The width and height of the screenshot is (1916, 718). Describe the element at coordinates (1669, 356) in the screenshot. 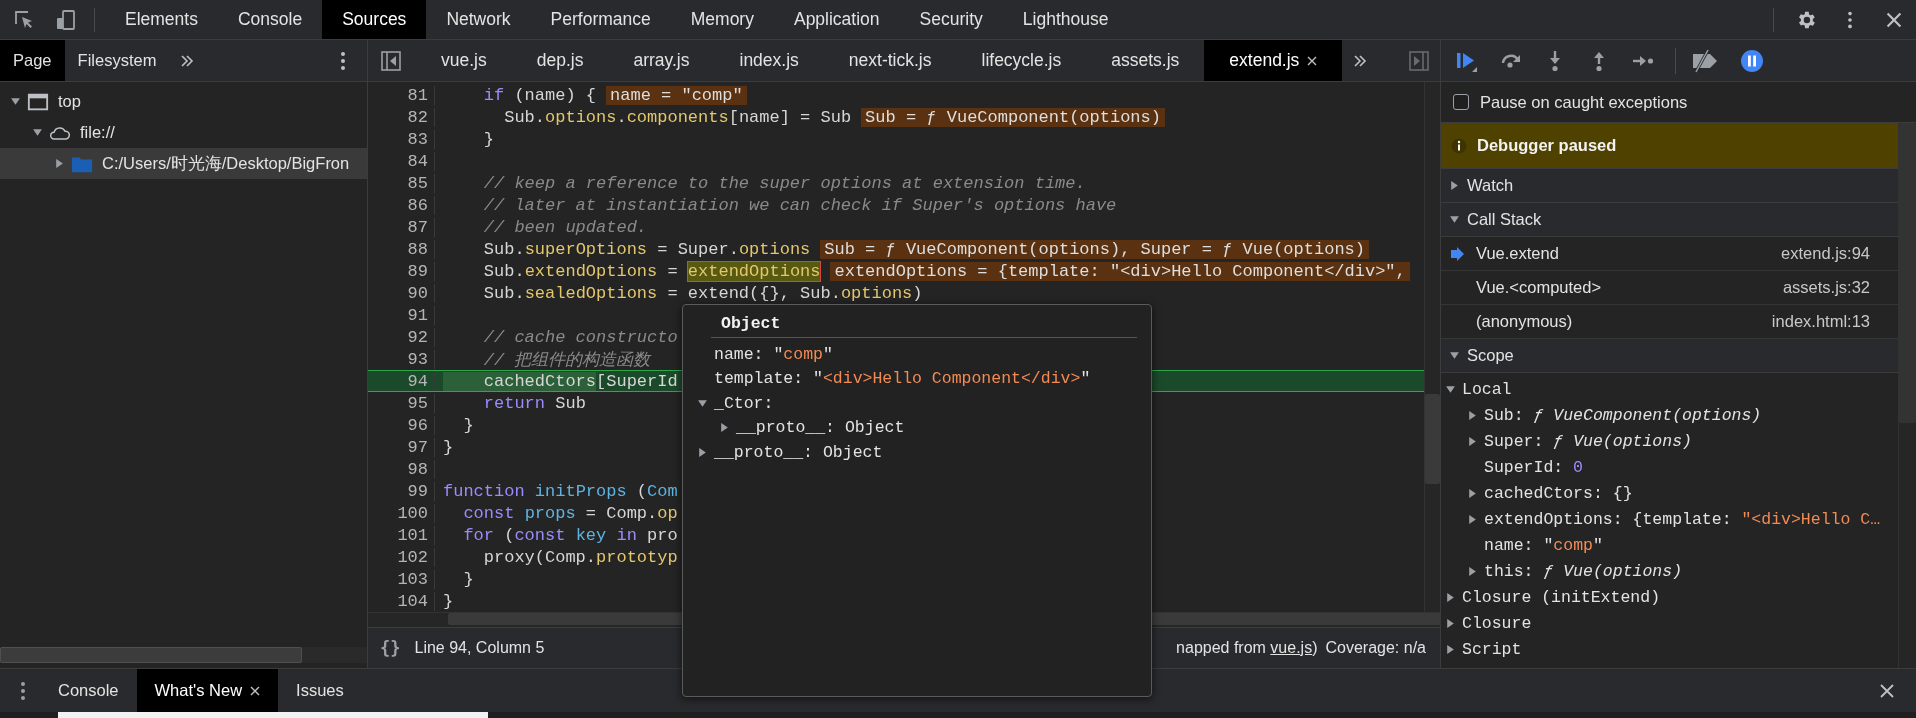

I see `section-header: Scope` at that location.